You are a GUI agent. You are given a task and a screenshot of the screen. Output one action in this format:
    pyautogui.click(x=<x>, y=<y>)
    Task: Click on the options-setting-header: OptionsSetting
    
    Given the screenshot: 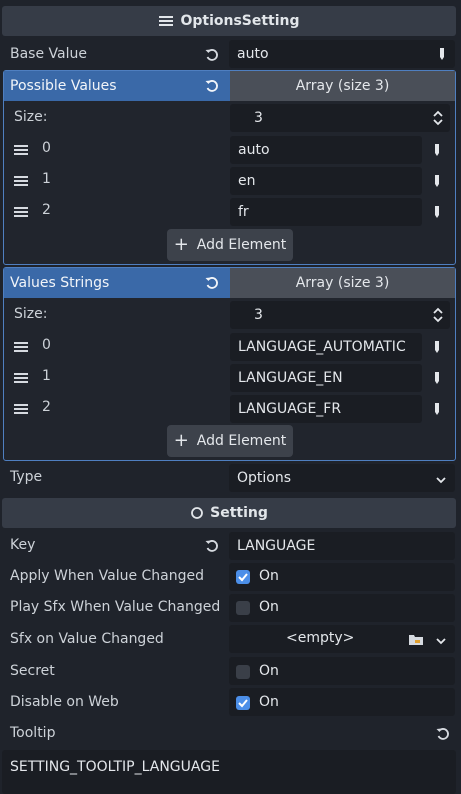 What is the action you would take?
    pyautogui.click(x=229, y=21)
    